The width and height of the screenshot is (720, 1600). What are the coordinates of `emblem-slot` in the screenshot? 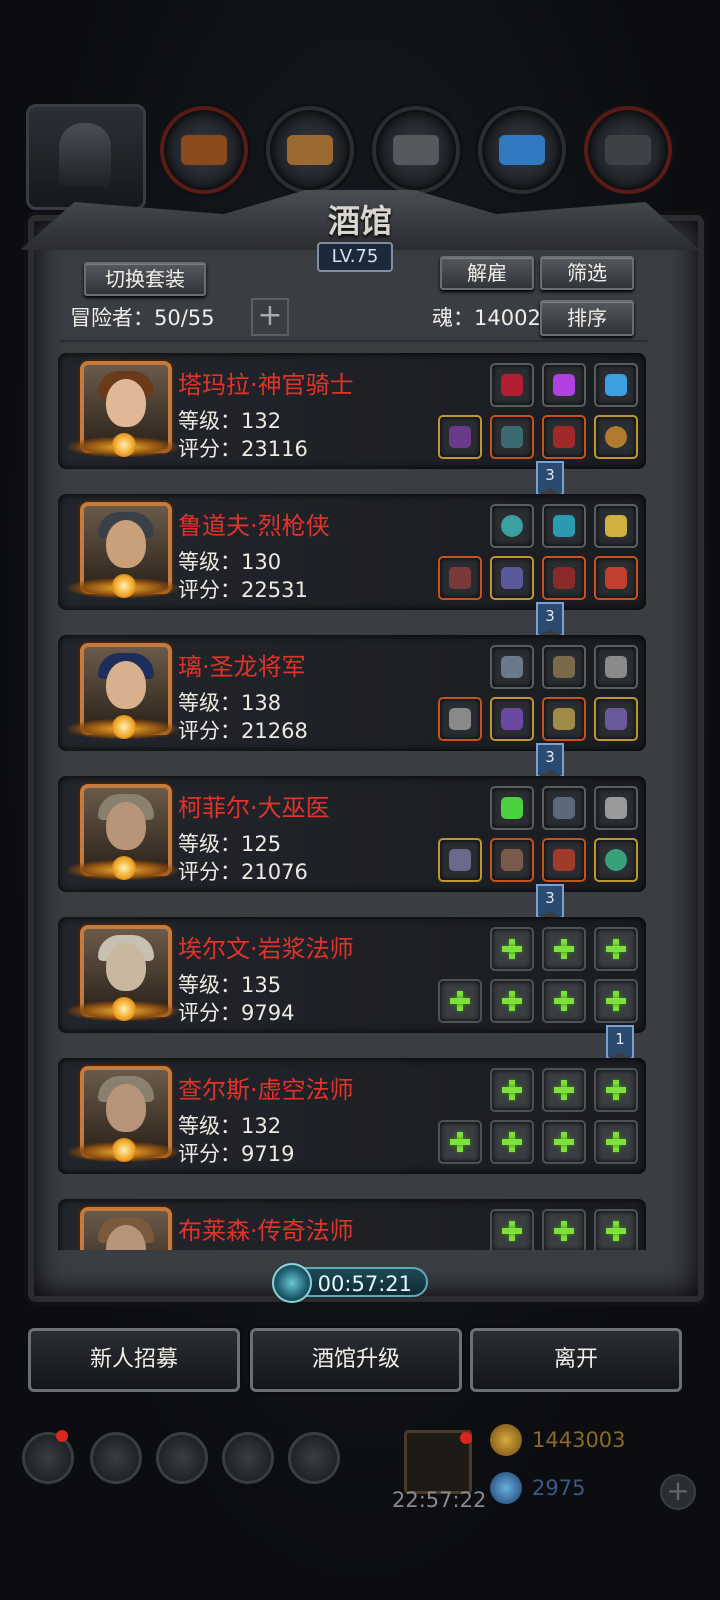 It's located at (616, 667).